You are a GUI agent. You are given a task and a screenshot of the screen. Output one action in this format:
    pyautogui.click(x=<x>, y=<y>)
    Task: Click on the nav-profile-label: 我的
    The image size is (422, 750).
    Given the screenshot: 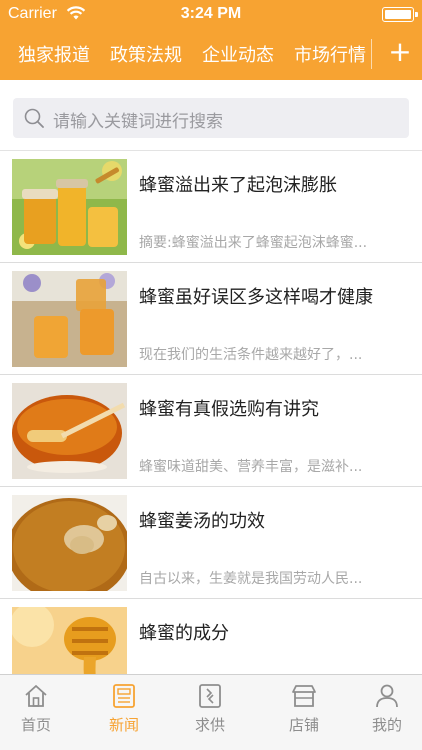 What is the action you would take?
    pyautogui.click(x=386, y=725)
    